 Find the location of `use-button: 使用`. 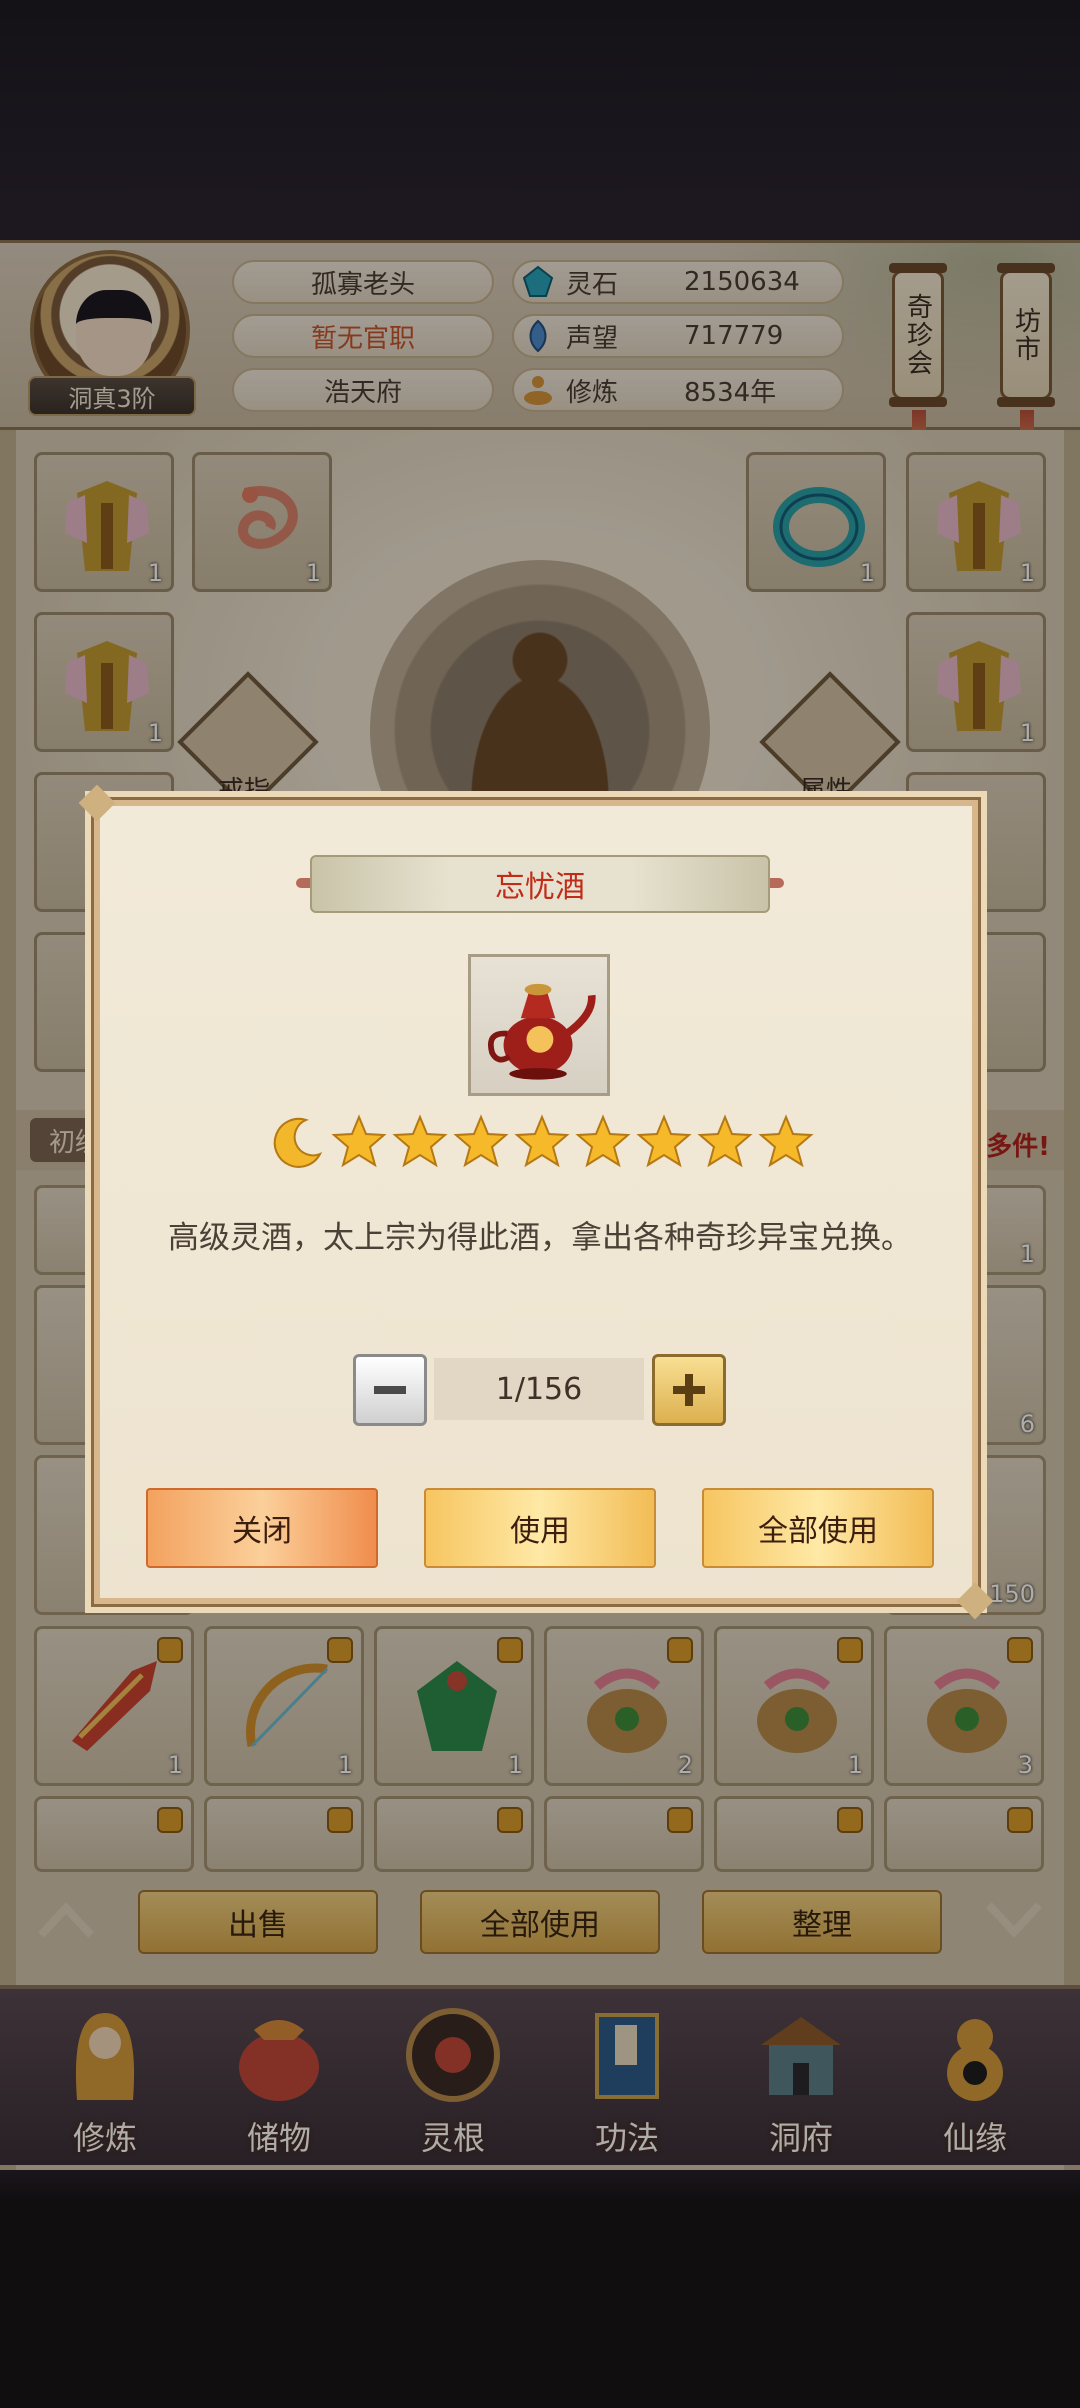

use-button: 使用 is located at coordinates (540, 1528).